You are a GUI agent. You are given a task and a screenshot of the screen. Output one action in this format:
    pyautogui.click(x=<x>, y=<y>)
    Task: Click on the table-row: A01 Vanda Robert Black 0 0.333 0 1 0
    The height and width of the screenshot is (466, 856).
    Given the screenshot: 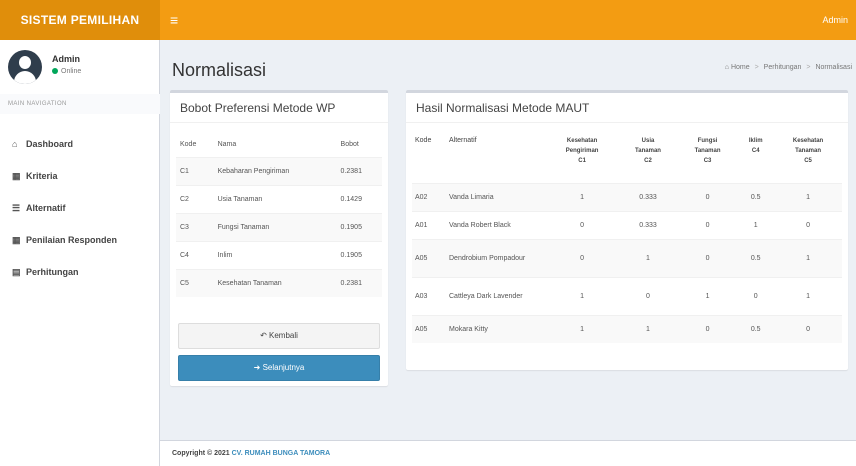 What is the action you would take?
    pyautogui.click(x=627, y=224)
    